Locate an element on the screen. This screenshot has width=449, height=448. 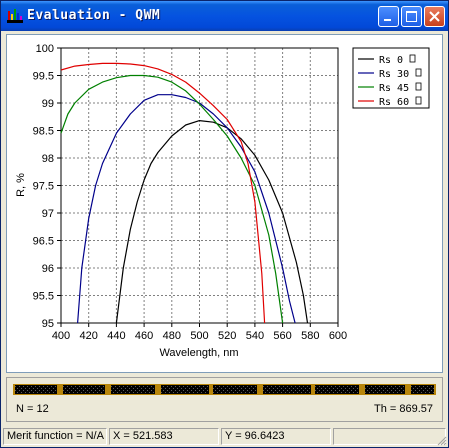
x-tick-label: 560 is located at coordinates (282, 336).